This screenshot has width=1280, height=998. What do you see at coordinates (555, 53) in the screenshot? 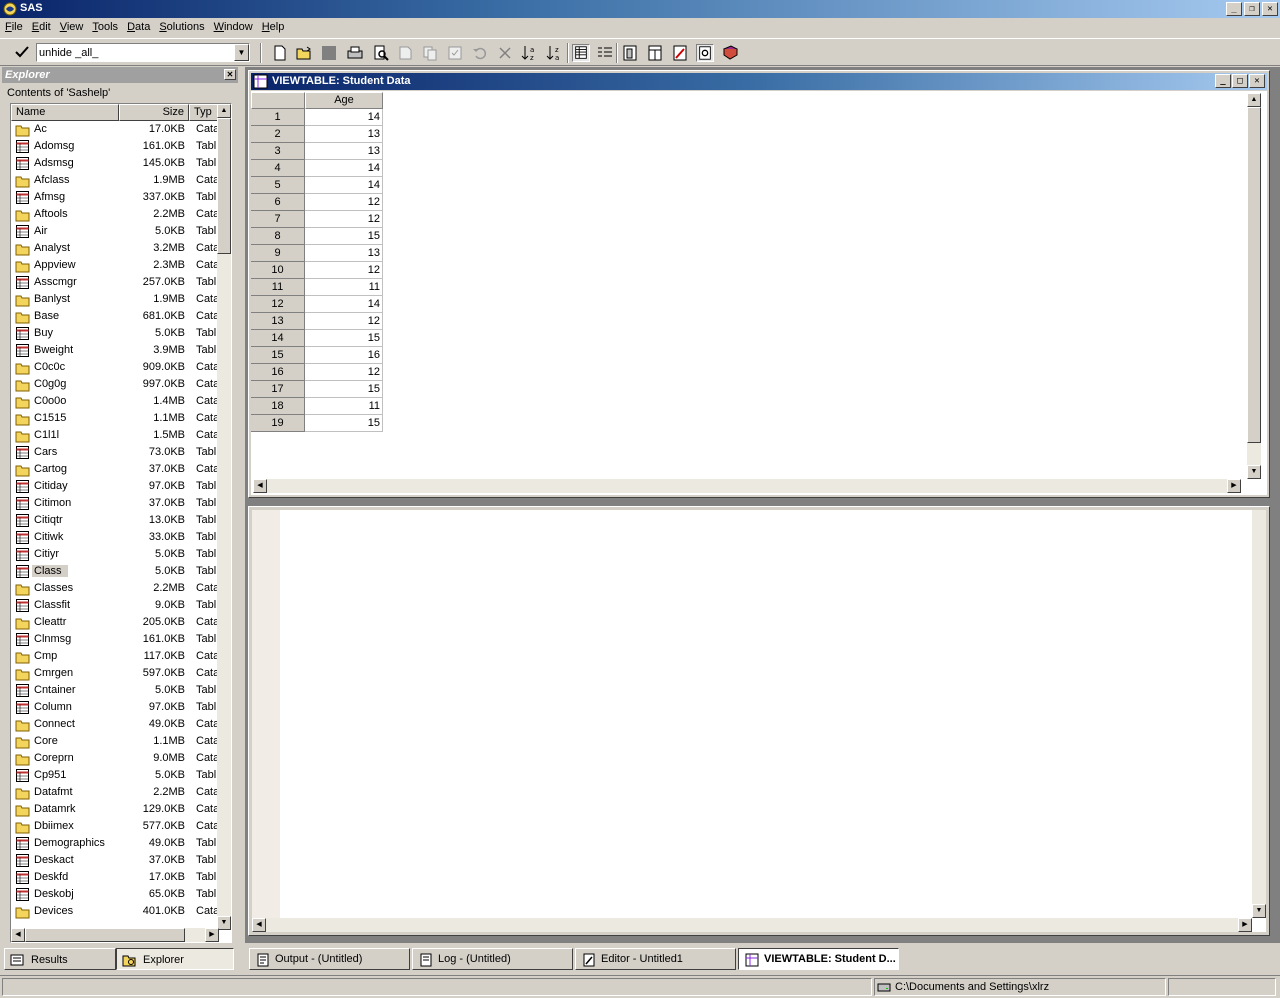
I see `sort-descending-icon: za` at bounding box center [555, 53].